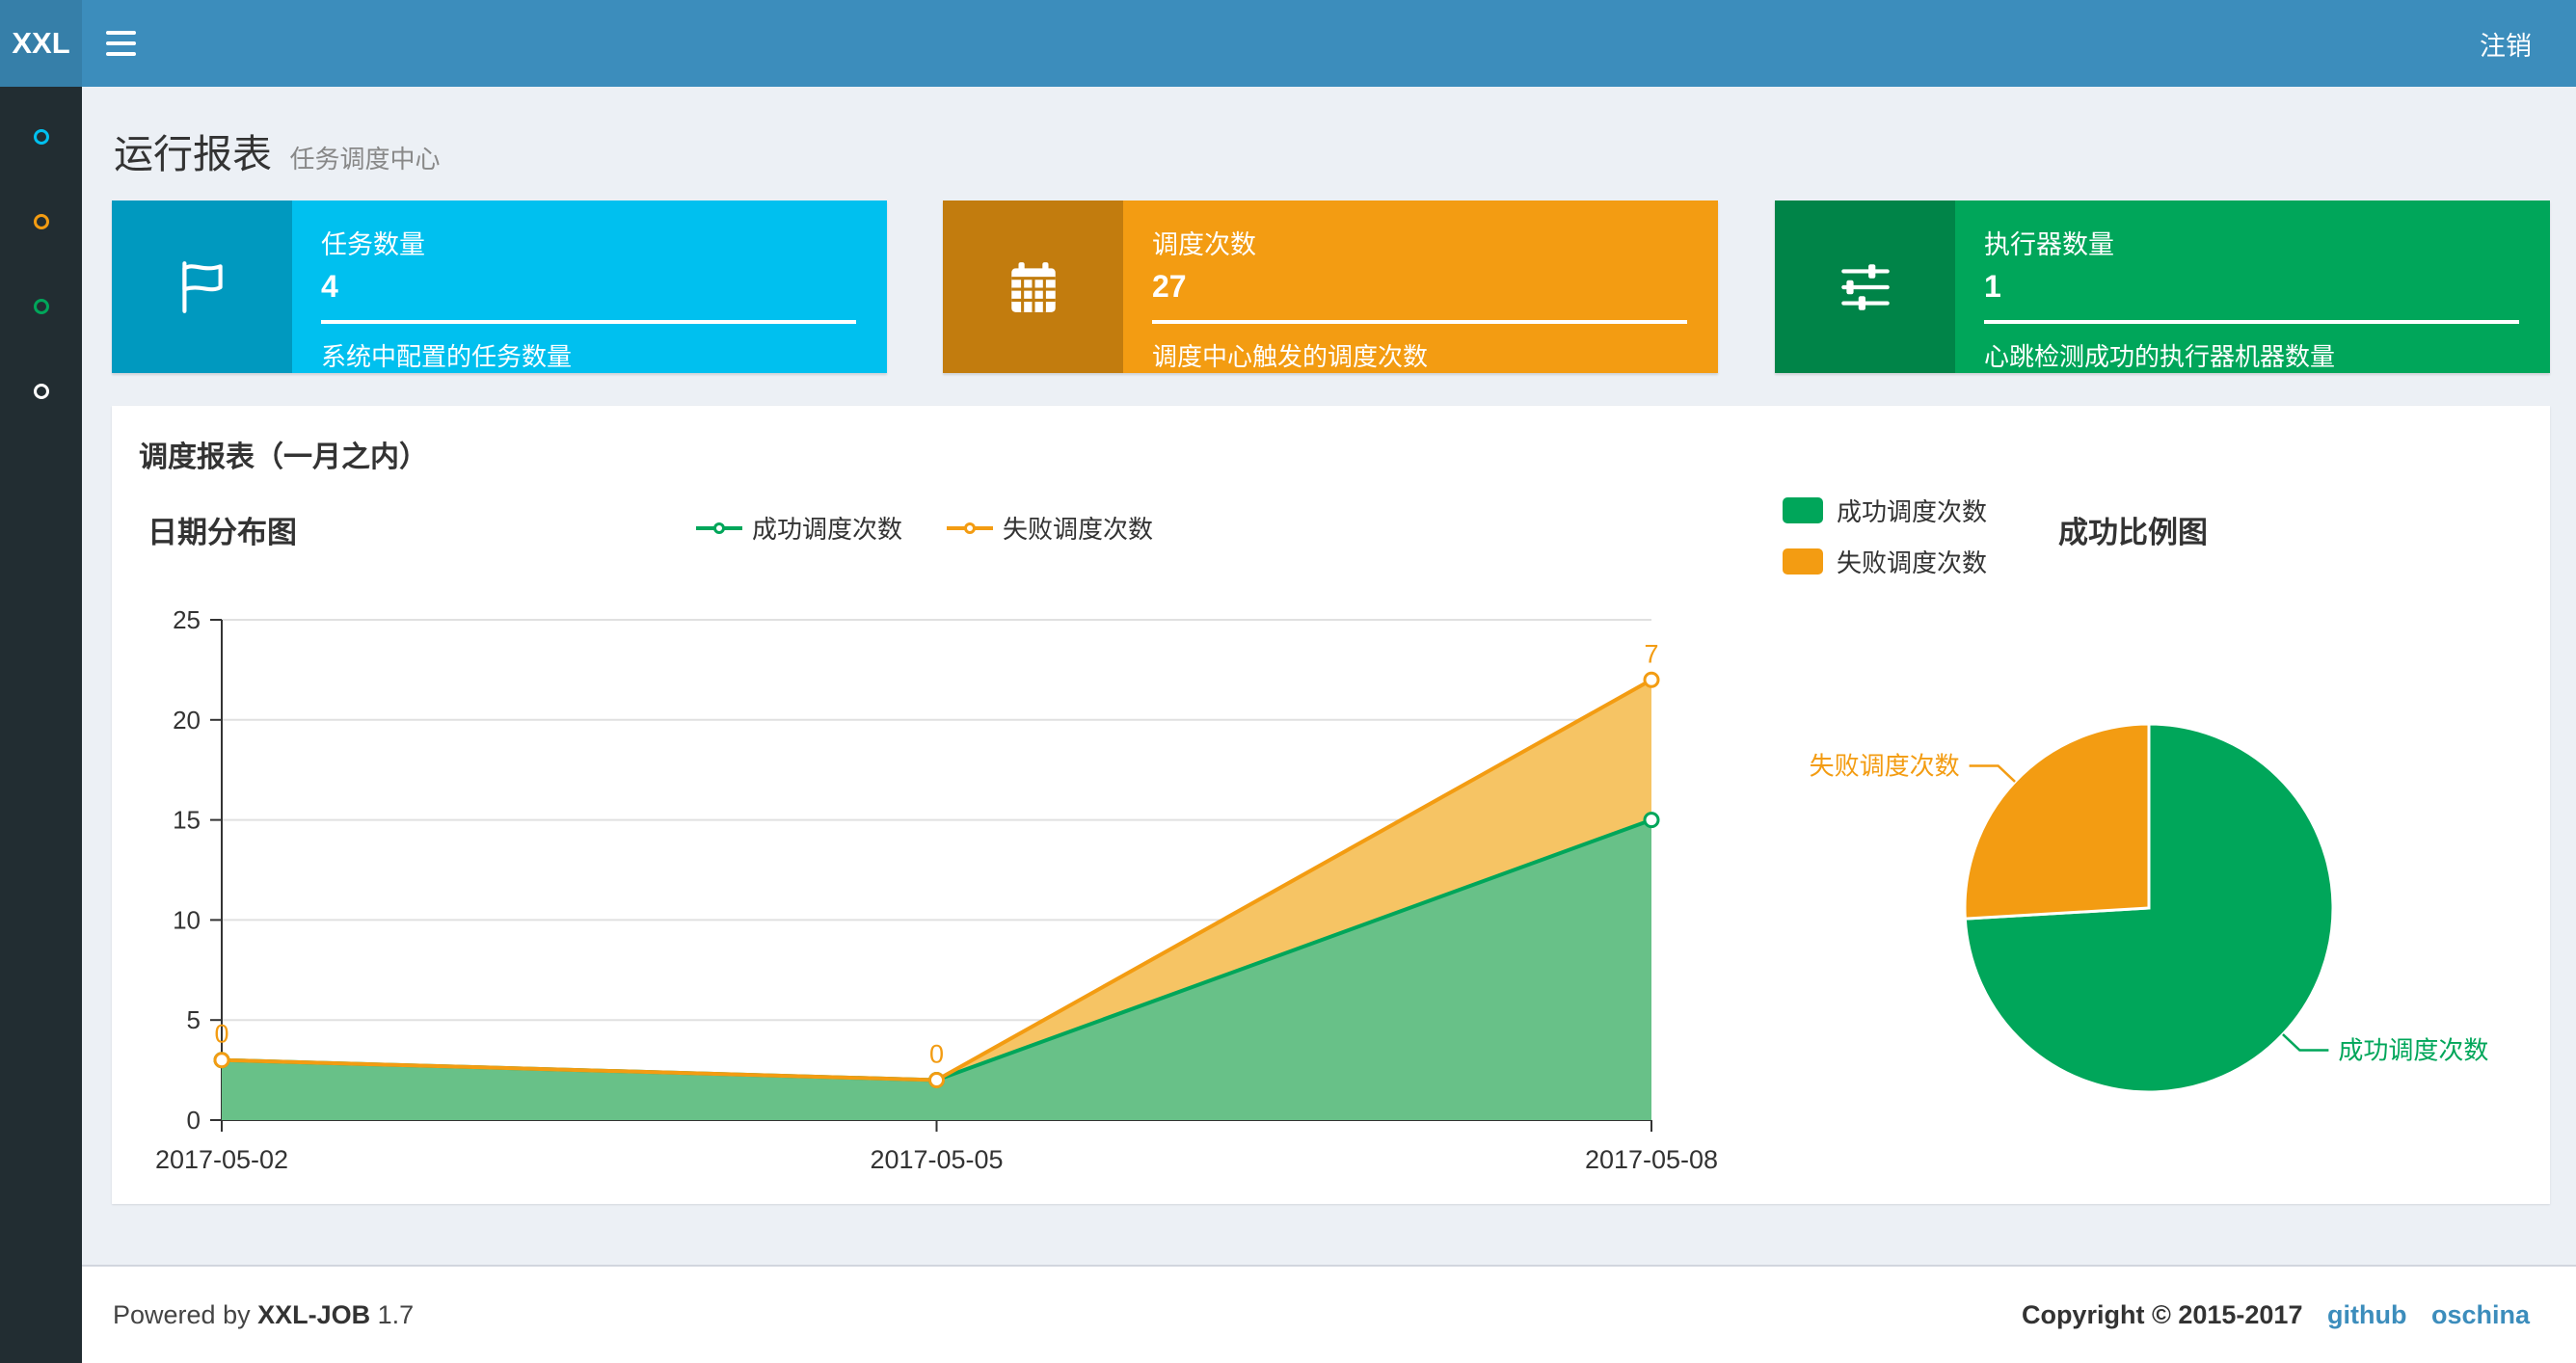 The image size is (2576, 1363). What do you see at coordinates (1652, 1159) in the screenshot?
I see `svg-text: 2017-05-08` at bounding box center [1652, 1159].